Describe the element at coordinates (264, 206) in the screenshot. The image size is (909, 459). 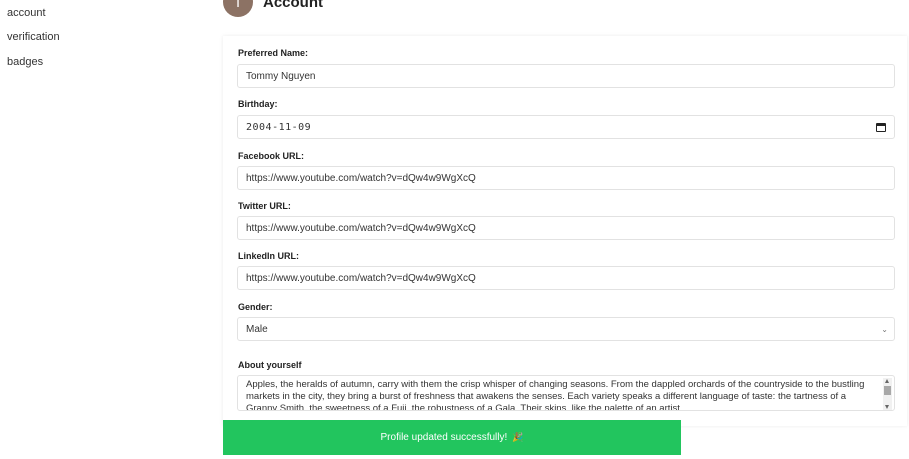
I see `twitter-url-label: Twitter URL:` at that location.